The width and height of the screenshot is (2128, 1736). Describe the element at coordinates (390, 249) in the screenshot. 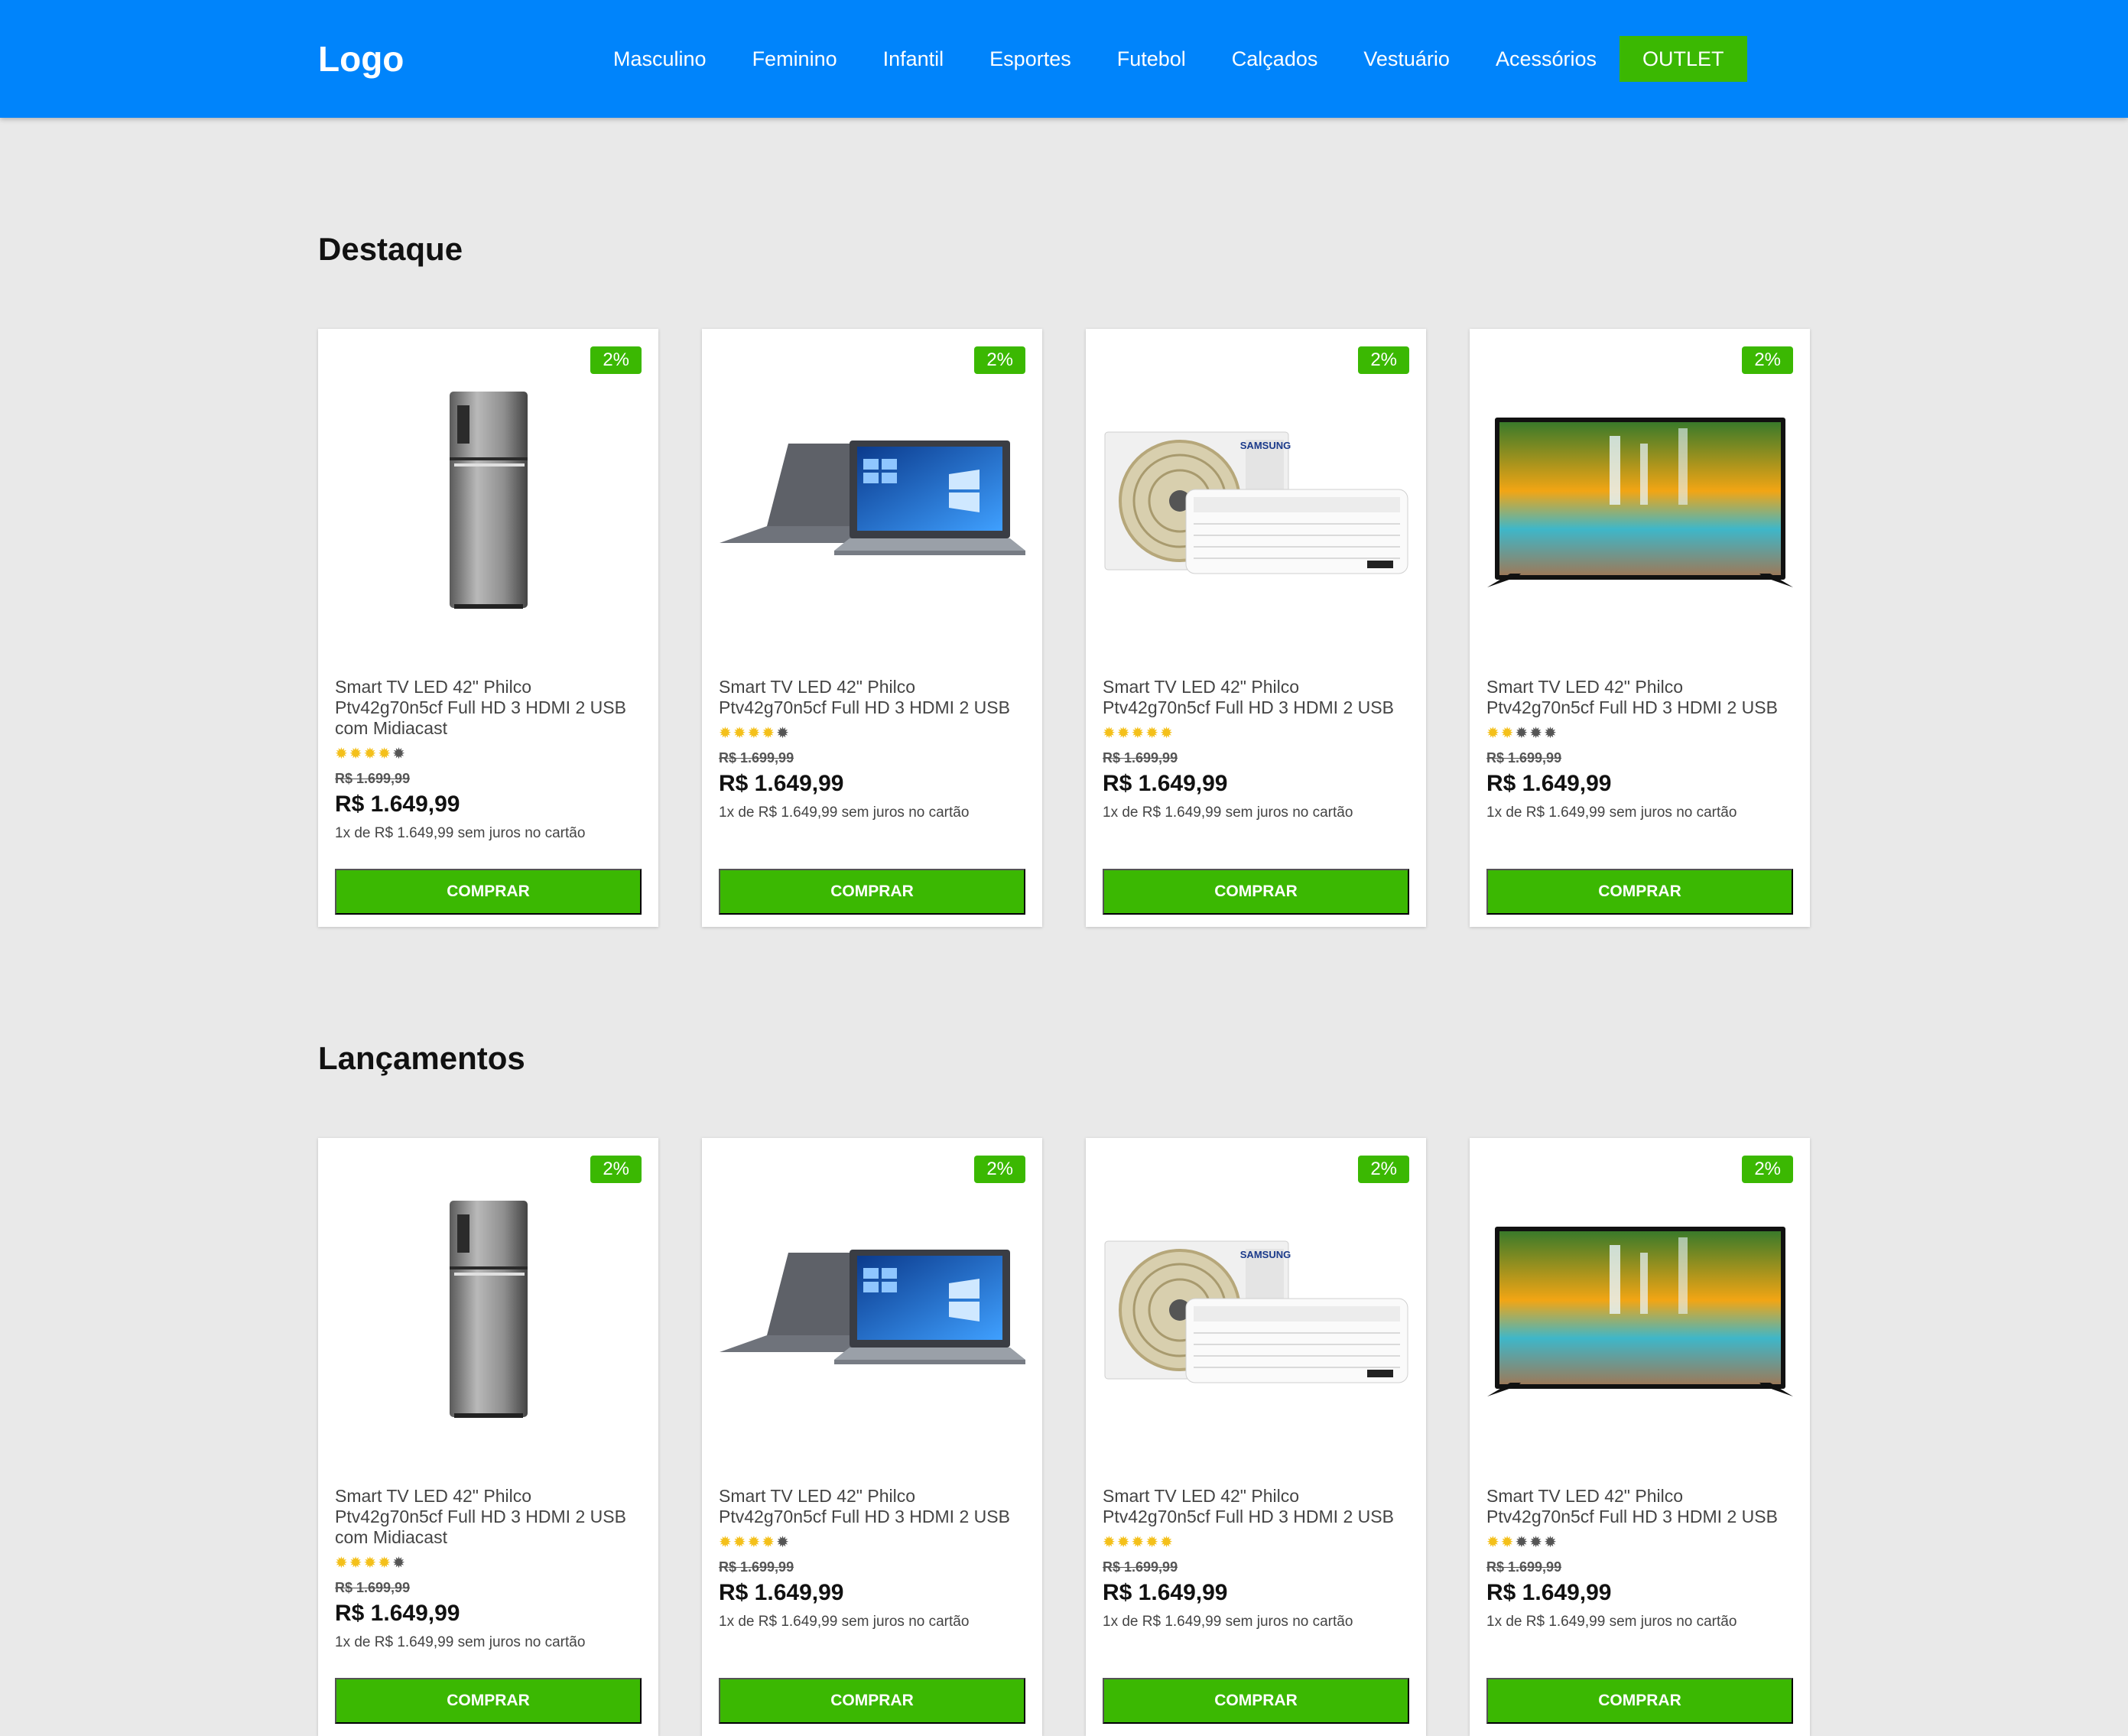

I see `section-title-destaque: Destaque` at that location.